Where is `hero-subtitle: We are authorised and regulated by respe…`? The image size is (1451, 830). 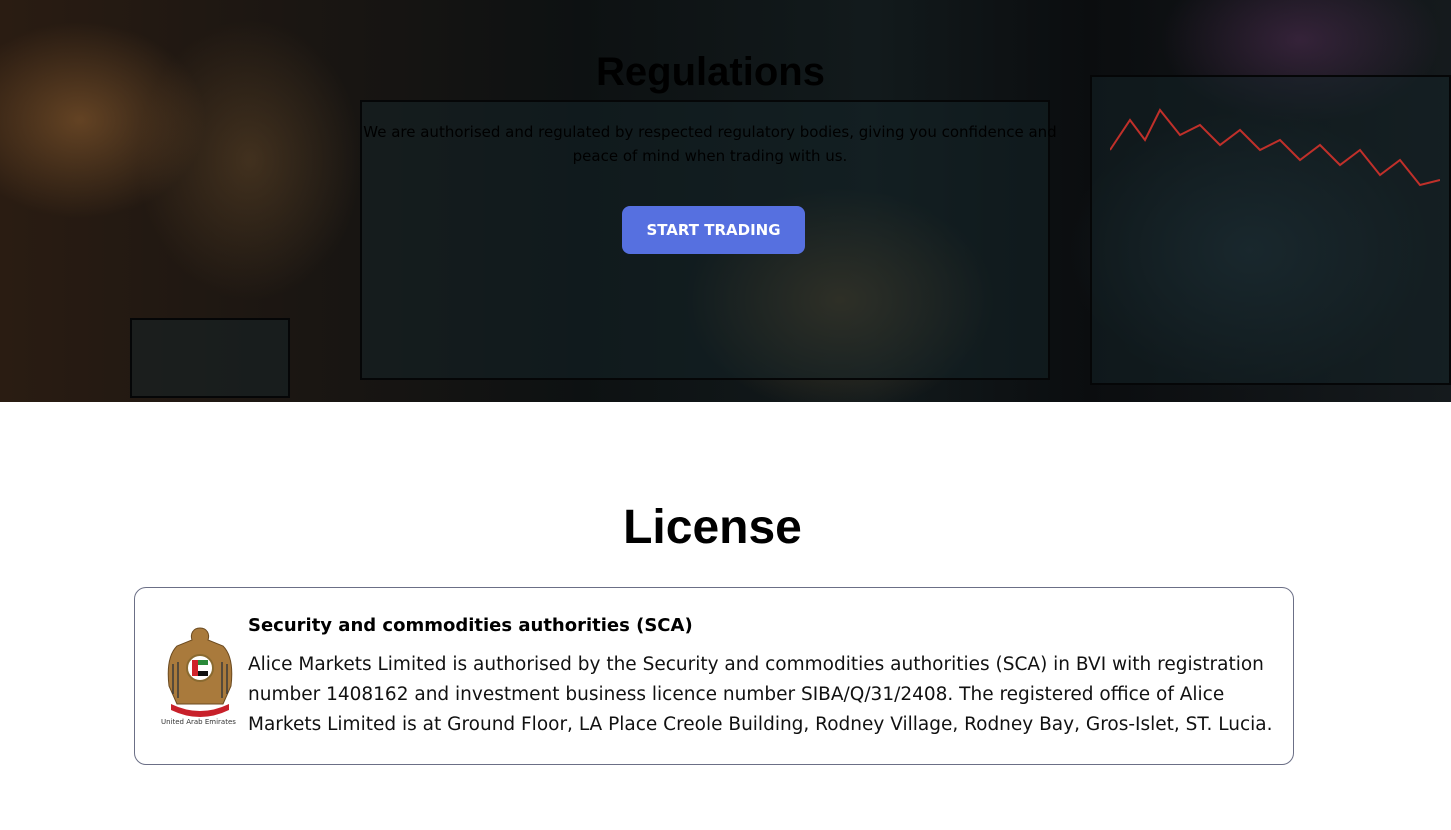
hero-subtitle: We are authorised and regulated by respe… is located at coordinates (710, 144).